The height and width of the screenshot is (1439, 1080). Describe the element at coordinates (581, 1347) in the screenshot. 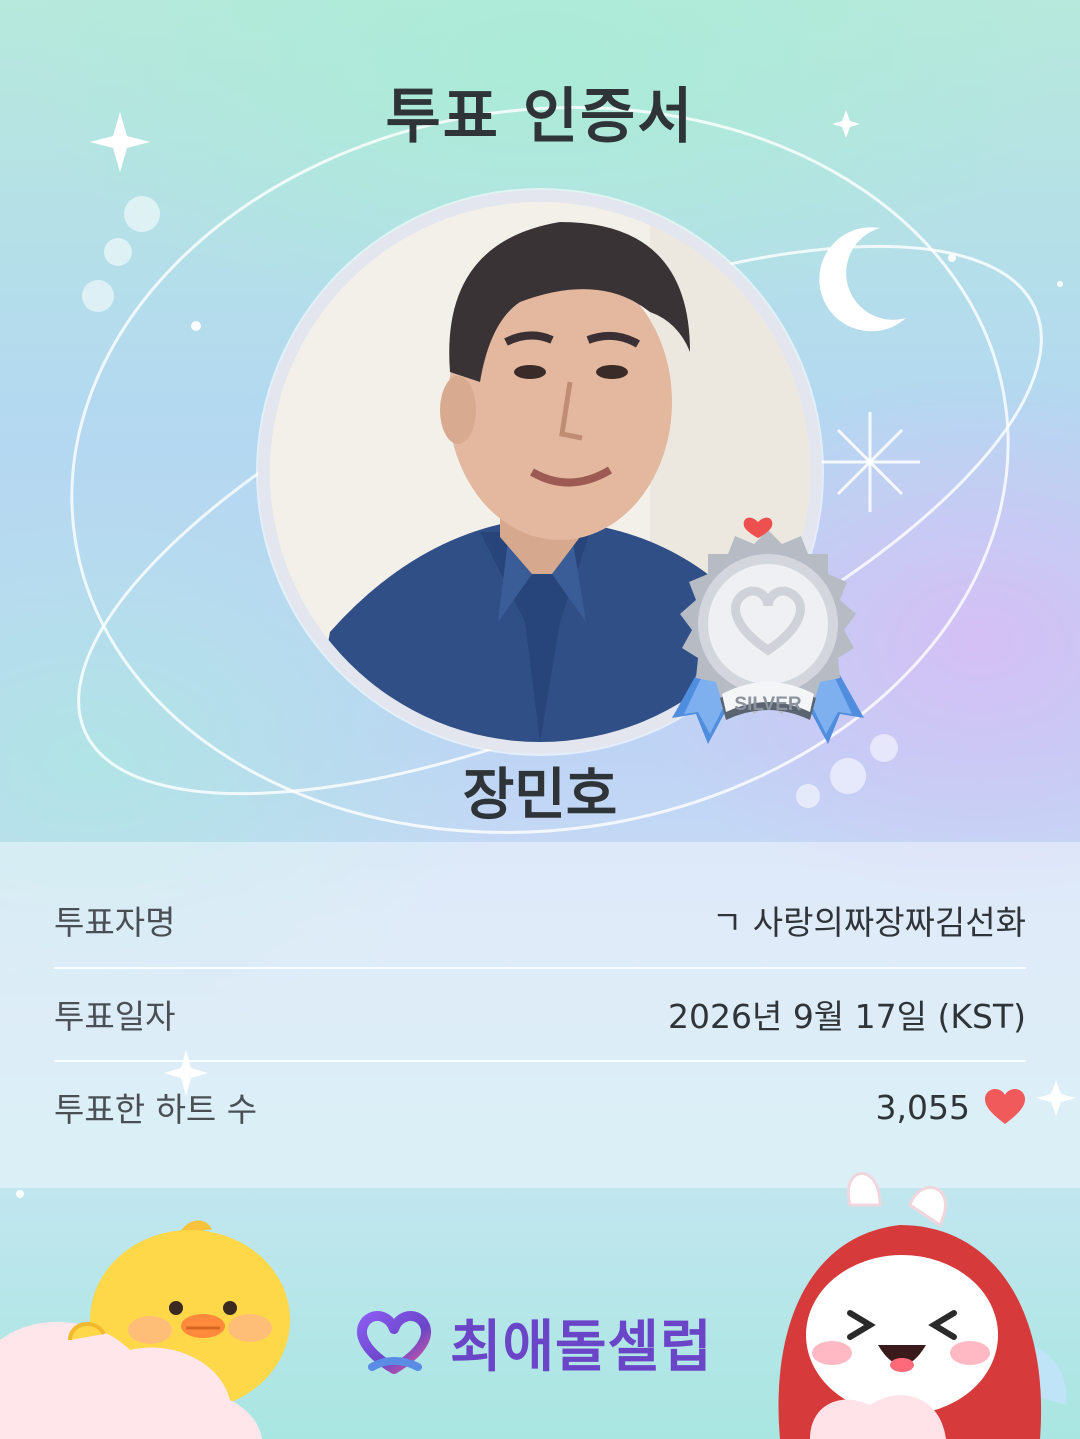

I see `brand-name: 최애돌셀럽` at that location.